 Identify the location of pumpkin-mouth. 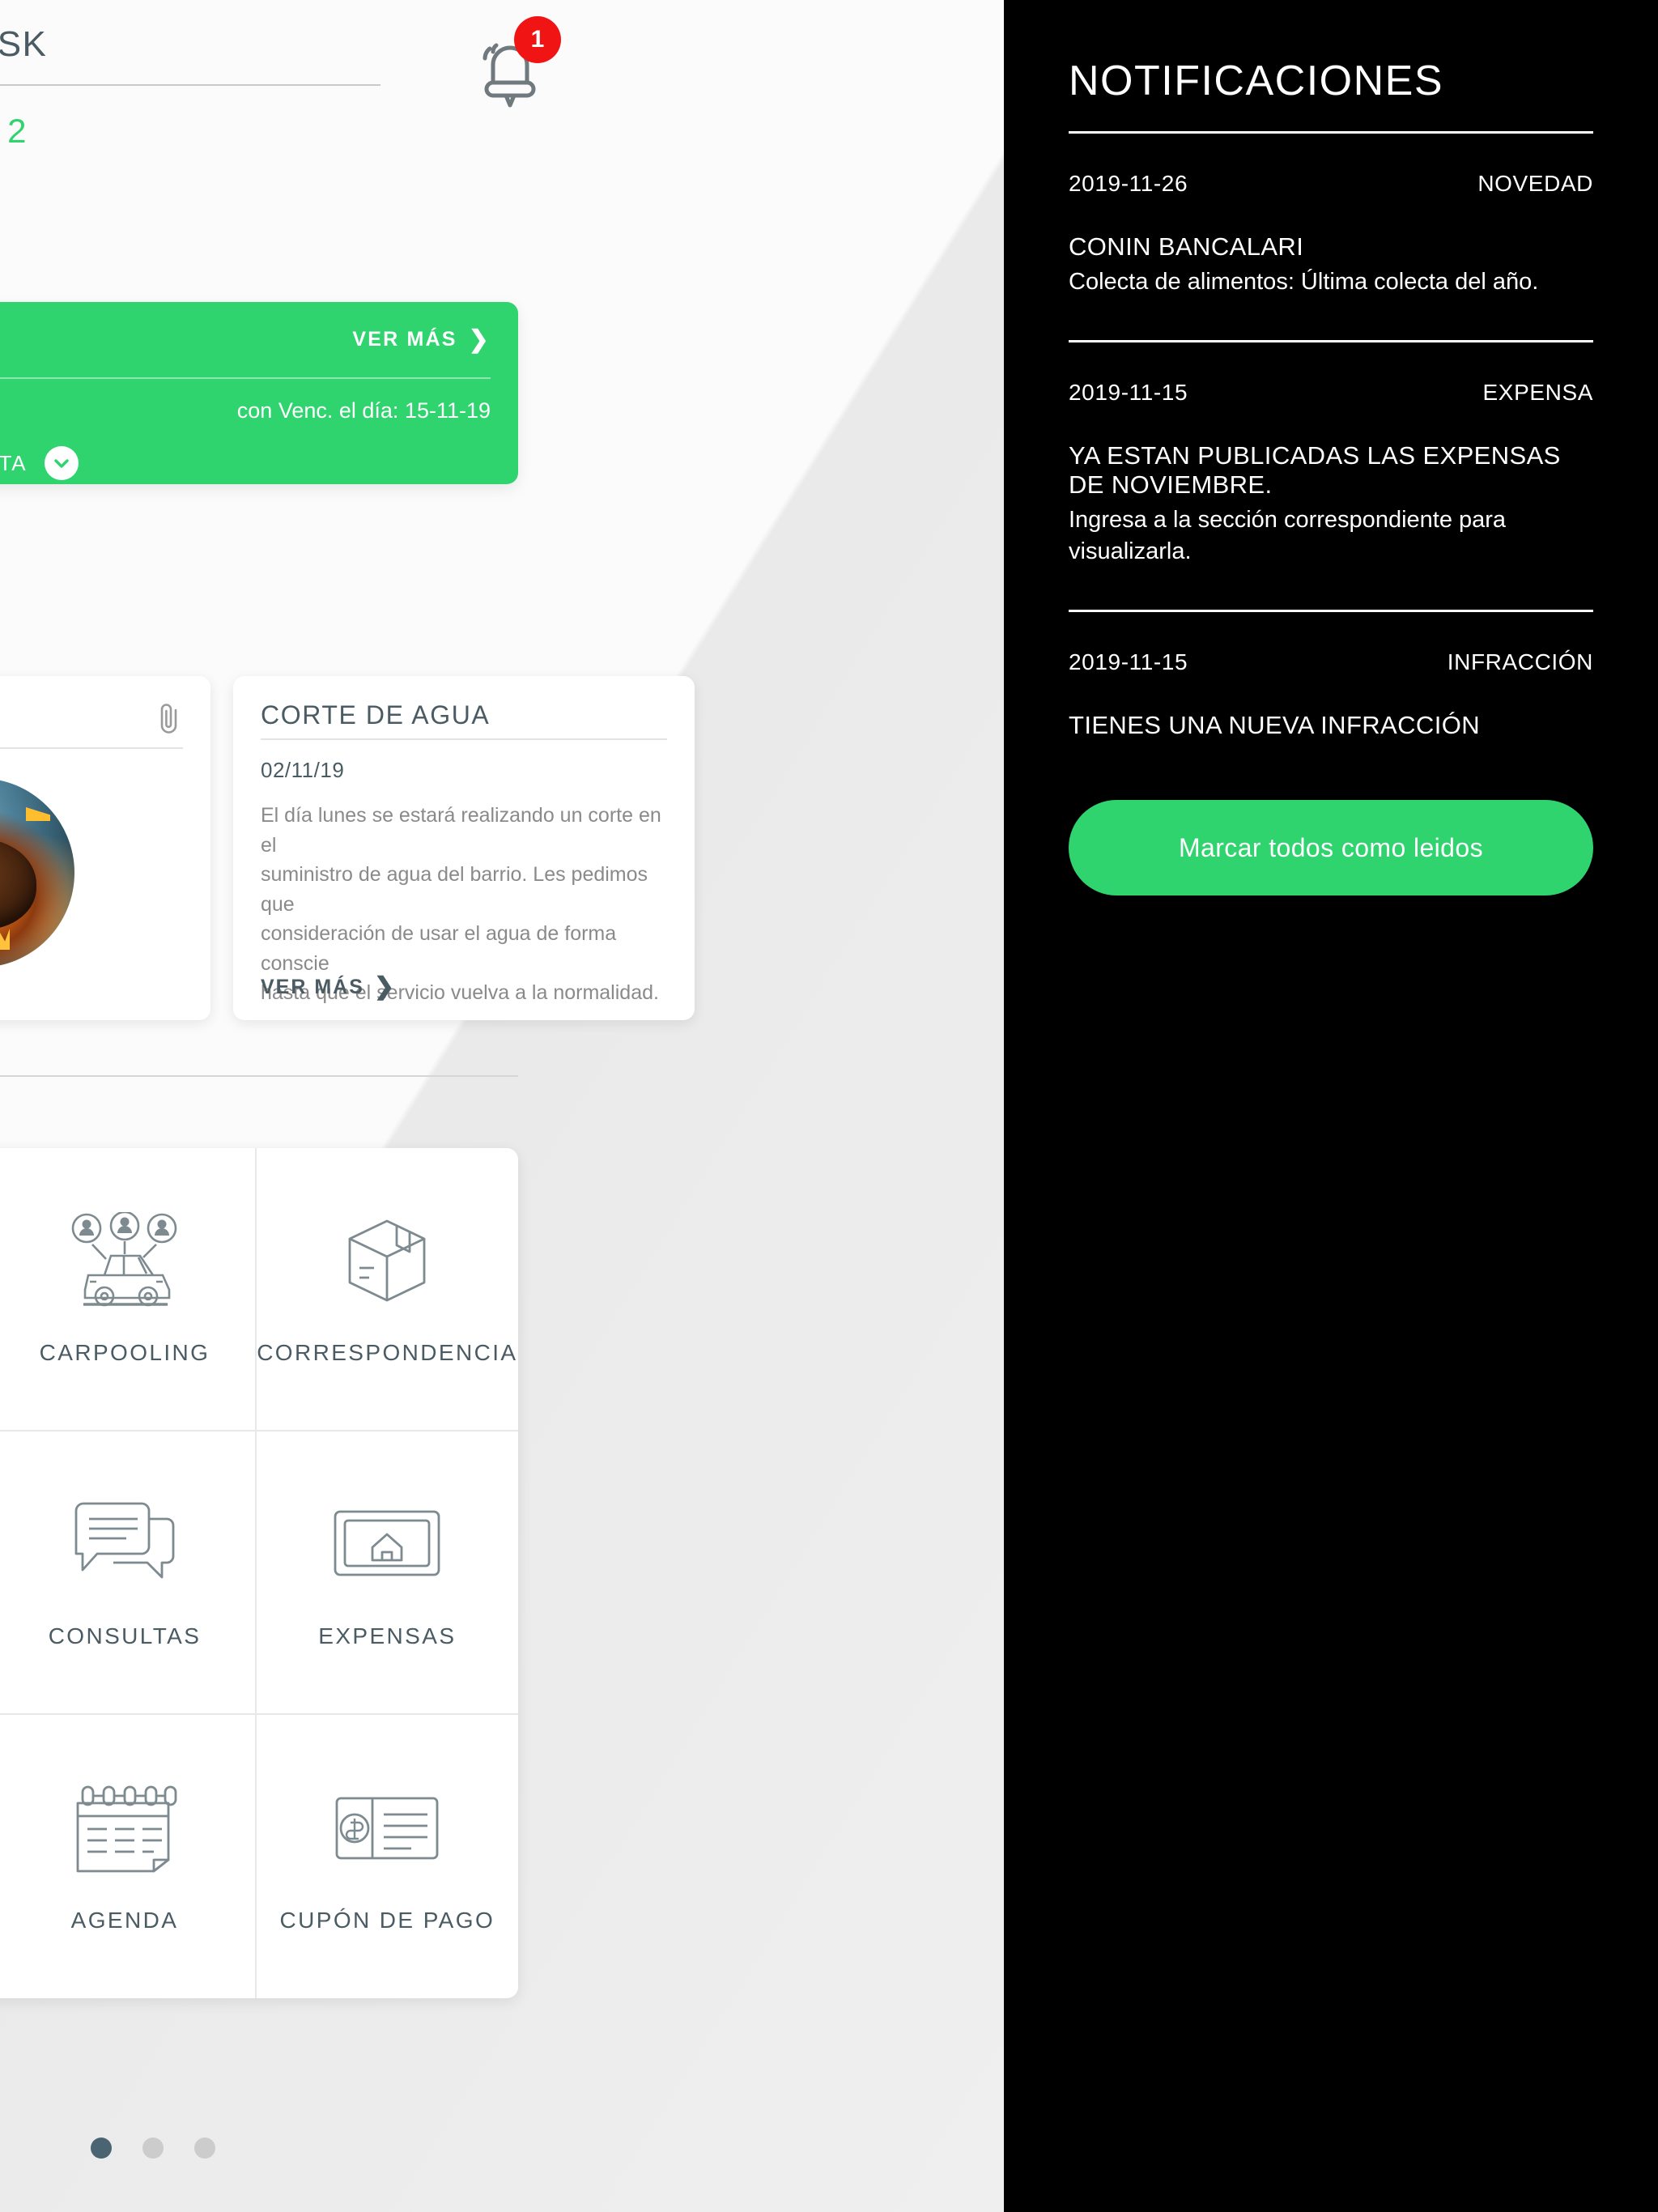
(5, 940).